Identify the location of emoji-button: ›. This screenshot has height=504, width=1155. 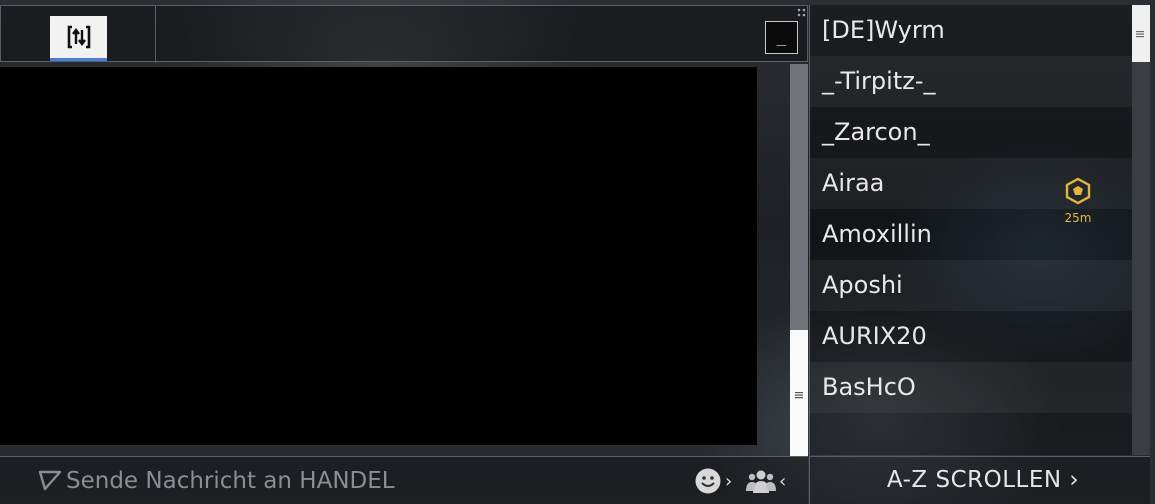
(719, 481).